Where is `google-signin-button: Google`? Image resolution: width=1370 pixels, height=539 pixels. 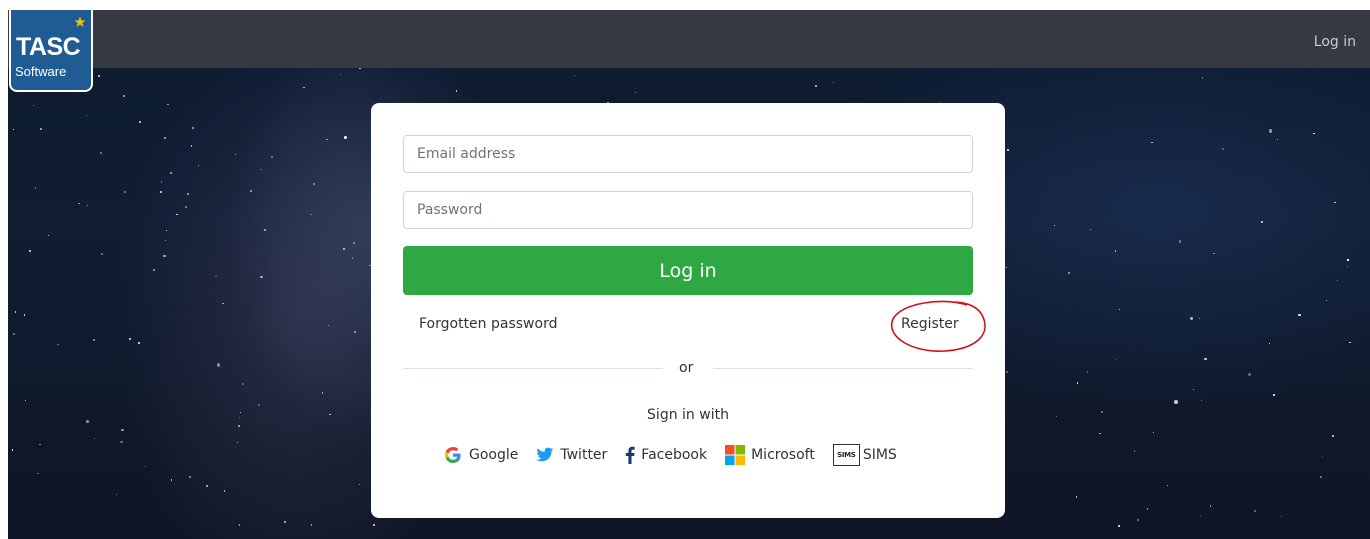 google-signin-button: Google is located at coordinates (480, 455).